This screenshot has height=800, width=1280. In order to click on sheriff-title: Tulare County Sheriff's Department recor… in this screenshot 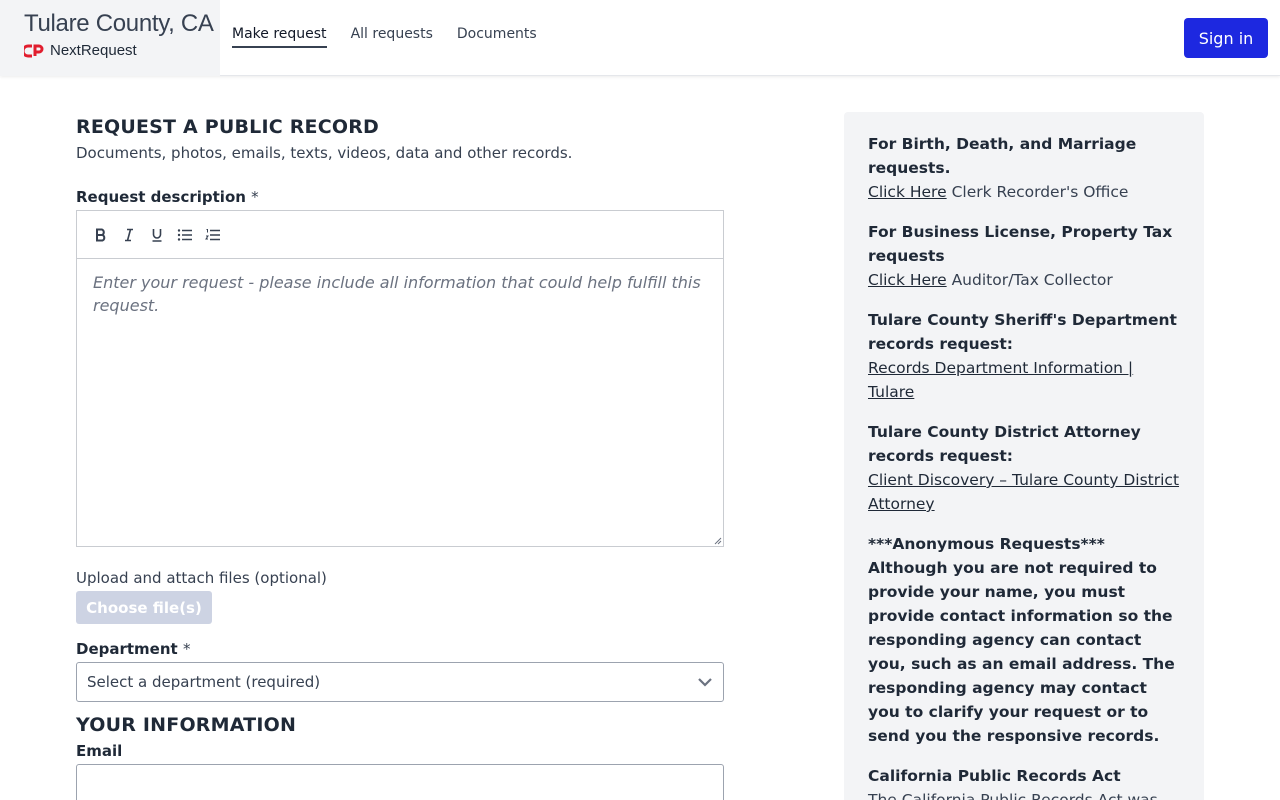, I will do `click(1022, 332)`.